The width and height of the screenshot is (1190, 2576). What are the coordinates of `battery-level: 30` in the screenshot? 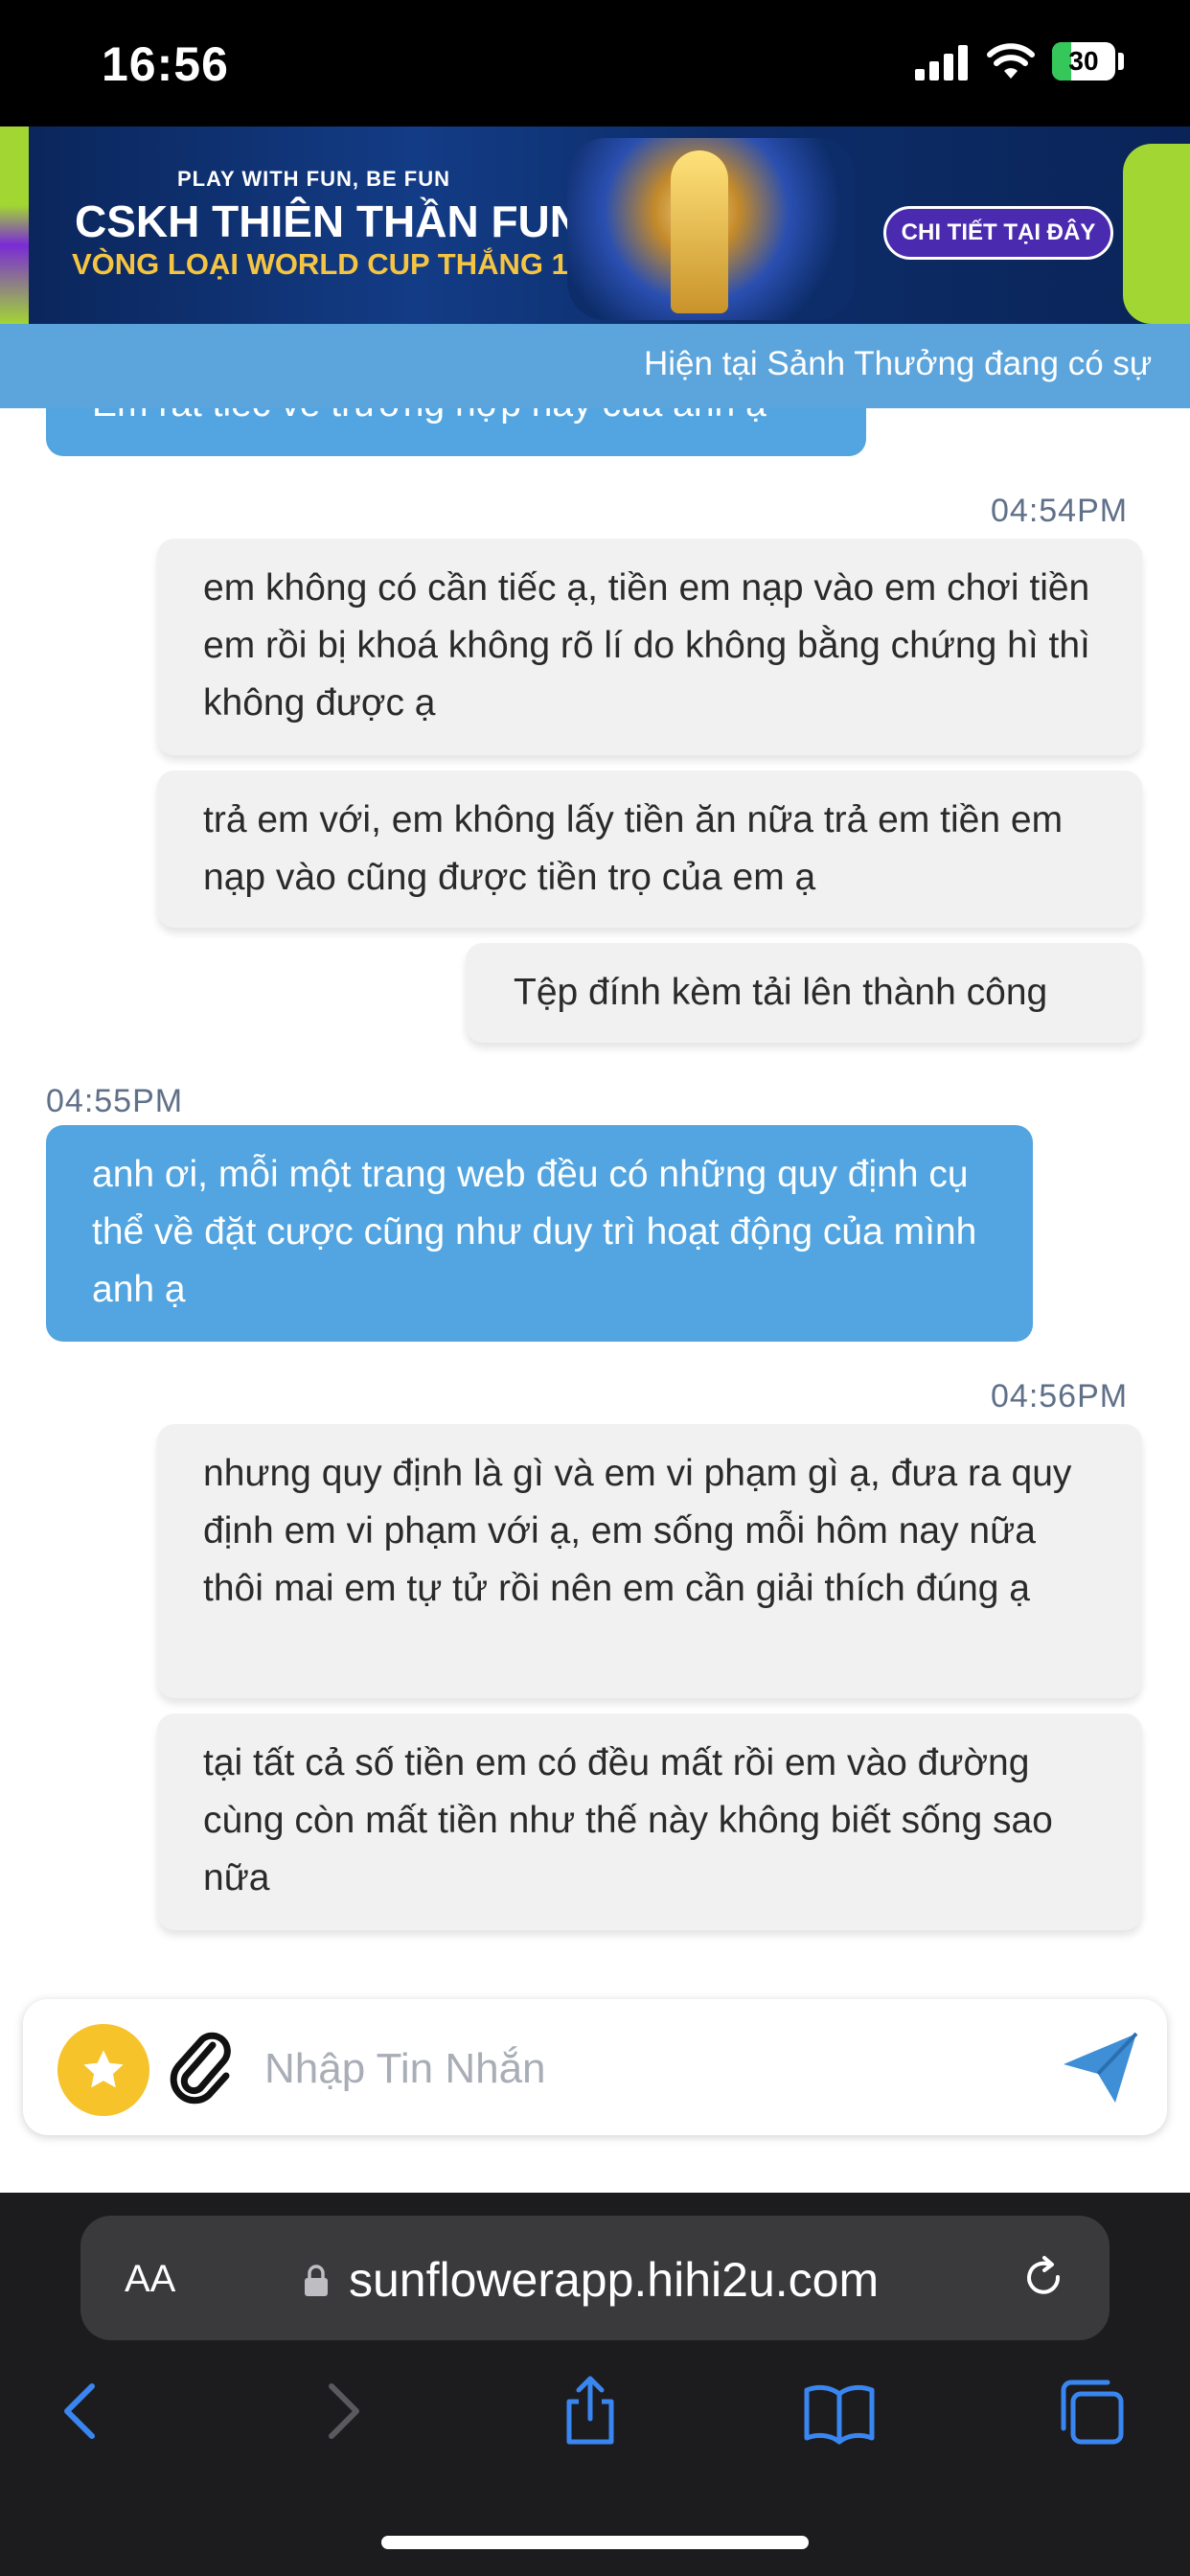 It's located at (1083, 61).